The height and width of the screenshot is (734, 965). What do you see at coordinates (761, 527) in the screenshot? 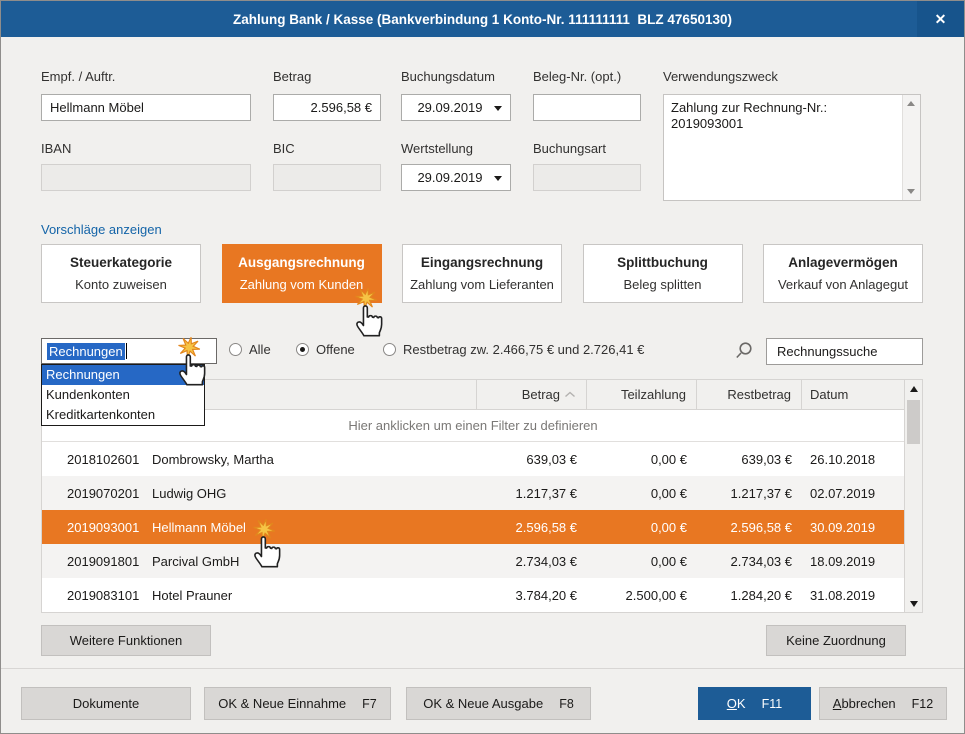
I see `cell-restbetrag: 2.596,58 €` at bounding box center [761, 527].